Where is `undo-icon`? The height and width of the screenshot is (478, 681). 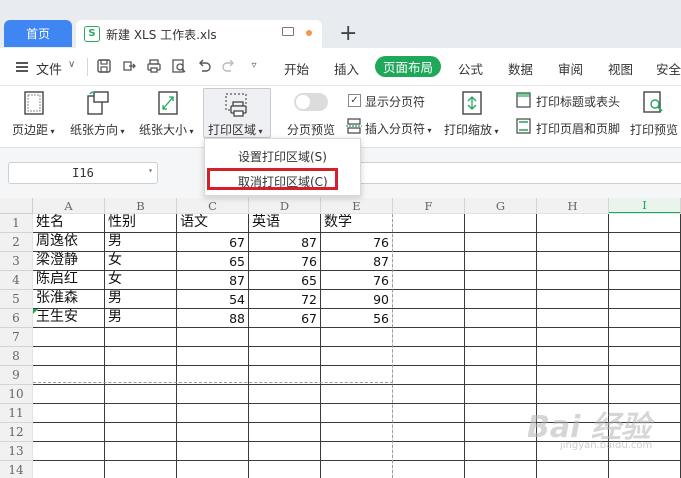
undo-icon is located at coordinates (204, 66).